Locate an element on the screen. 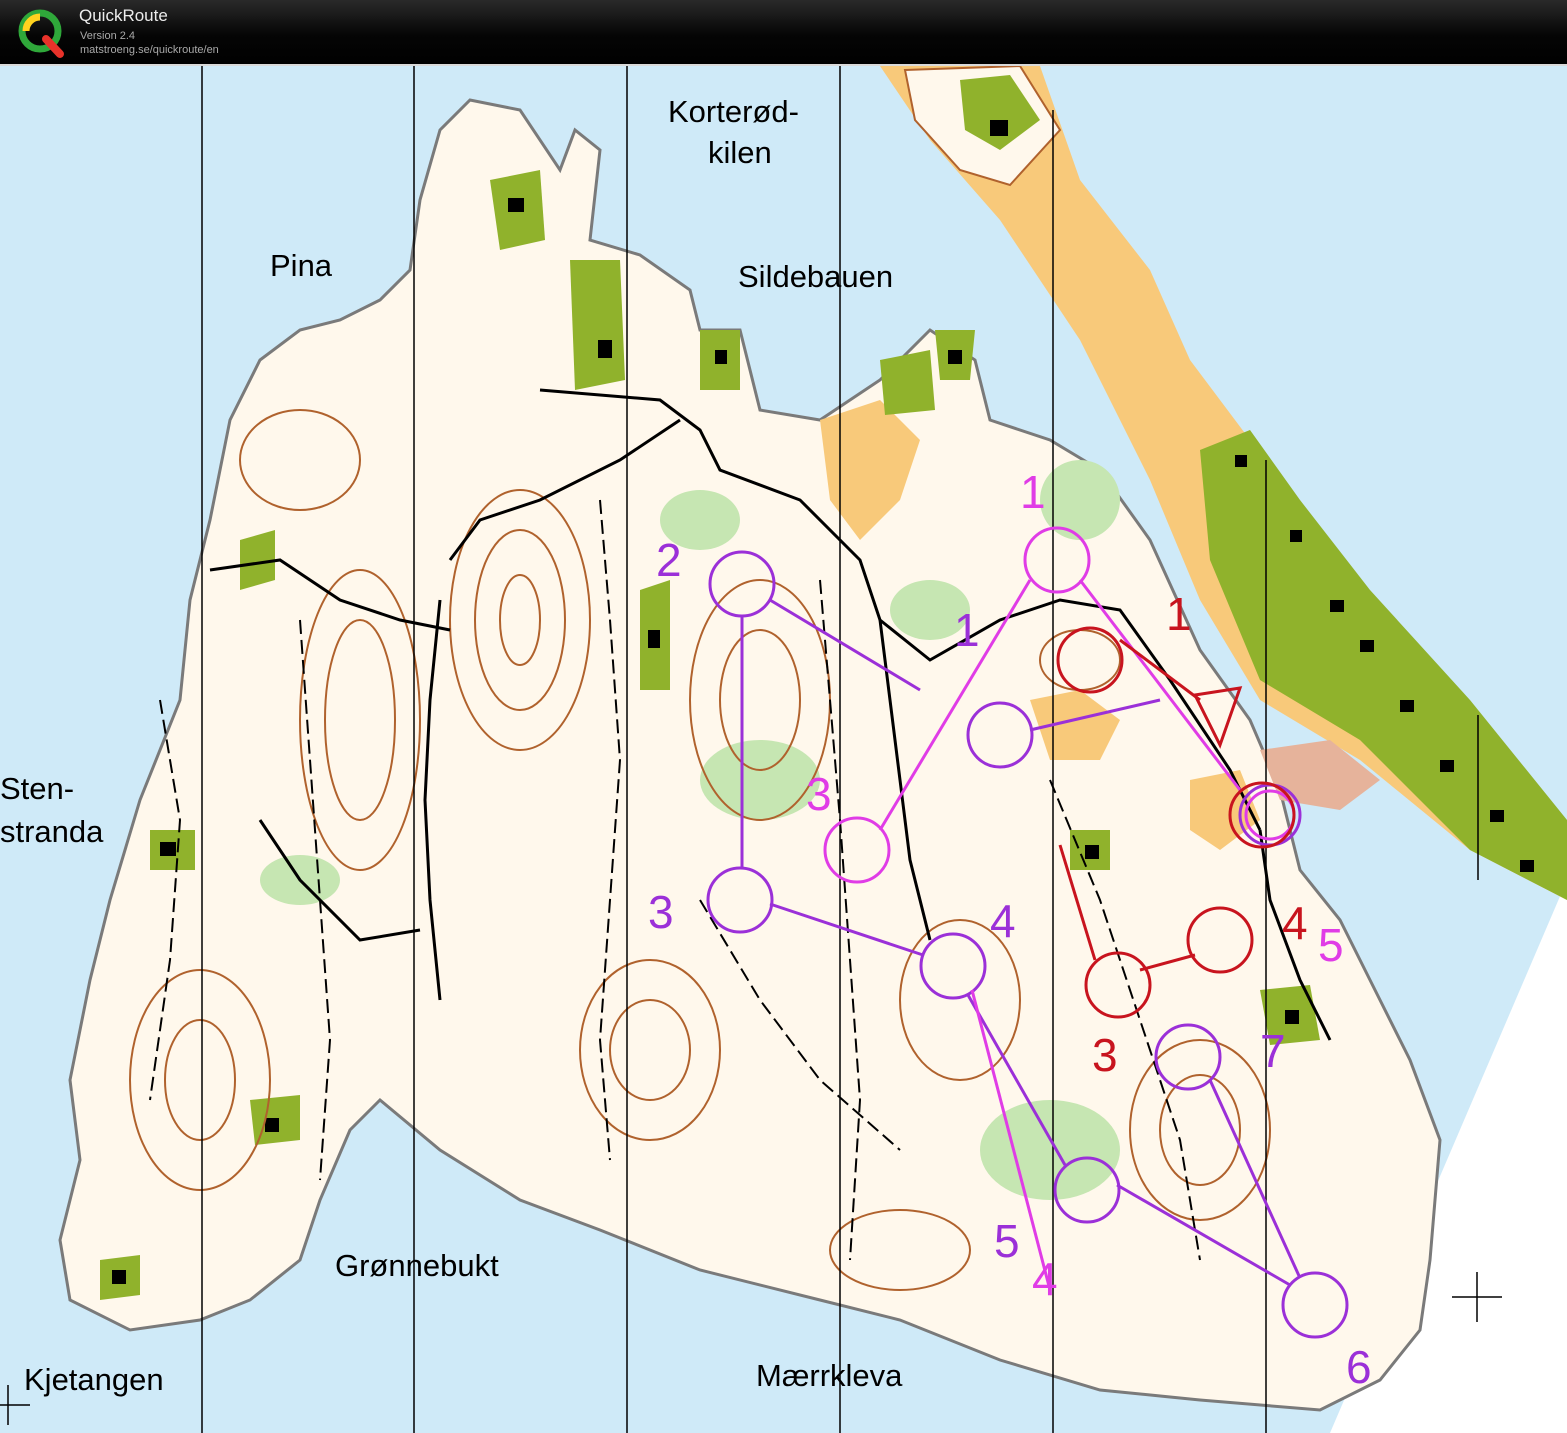  purple-control-2: 2 is located at coordinates (669, 560).